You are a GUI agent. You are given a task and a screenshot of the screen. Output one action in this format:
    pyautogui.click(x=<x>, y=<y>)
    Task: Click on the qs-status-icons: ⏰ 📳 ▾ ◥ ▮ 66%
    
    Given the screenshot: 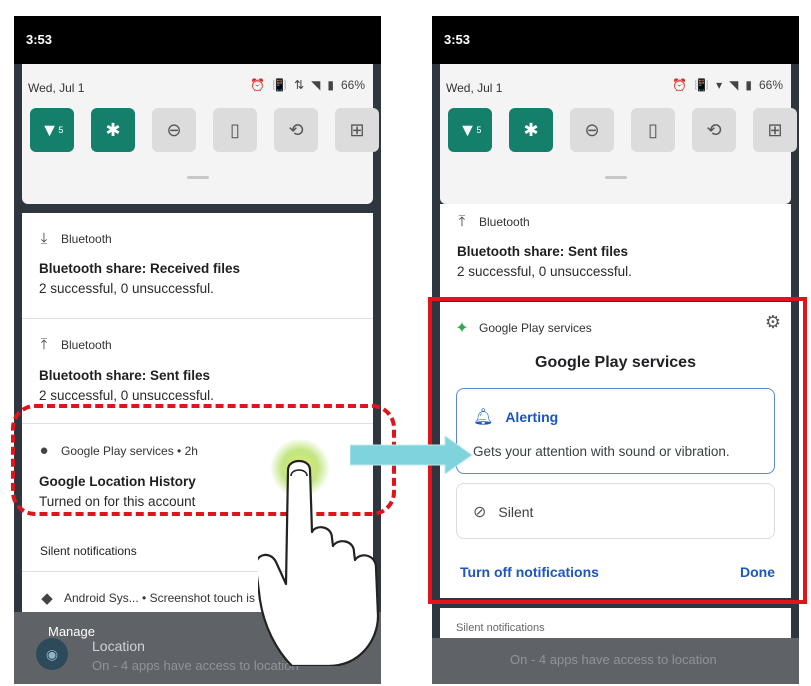 What is the action you would take?
    pyautogui.click(x=727, y=85)
    